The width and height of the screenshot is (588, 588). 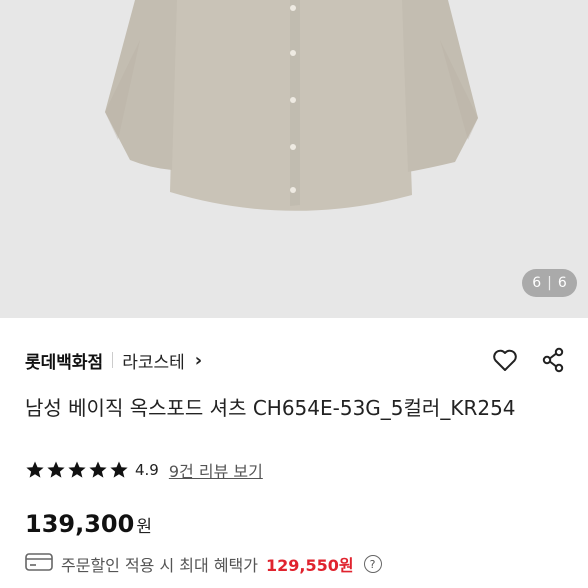 What do you see at coordinates (198, 360) in the screenshot?
I see `chevron-right-icon: ›` at bounding box center [198, 360].